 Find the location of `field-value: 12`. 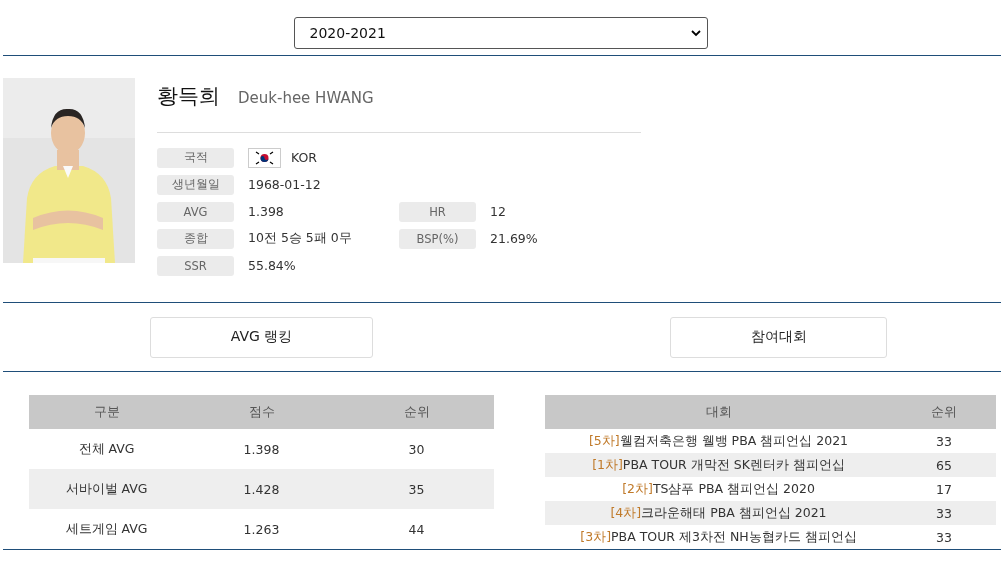

field-value: 12 is located at coordinates (498, 211).